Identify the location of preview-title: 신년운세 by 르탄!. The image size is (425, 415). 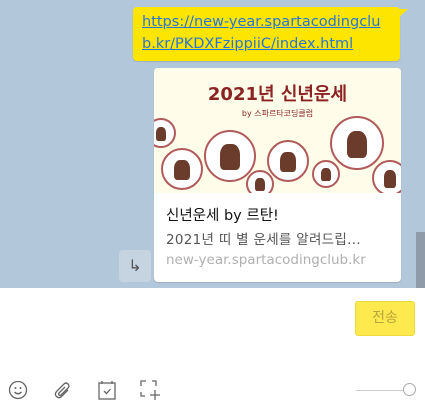
(222, 216).